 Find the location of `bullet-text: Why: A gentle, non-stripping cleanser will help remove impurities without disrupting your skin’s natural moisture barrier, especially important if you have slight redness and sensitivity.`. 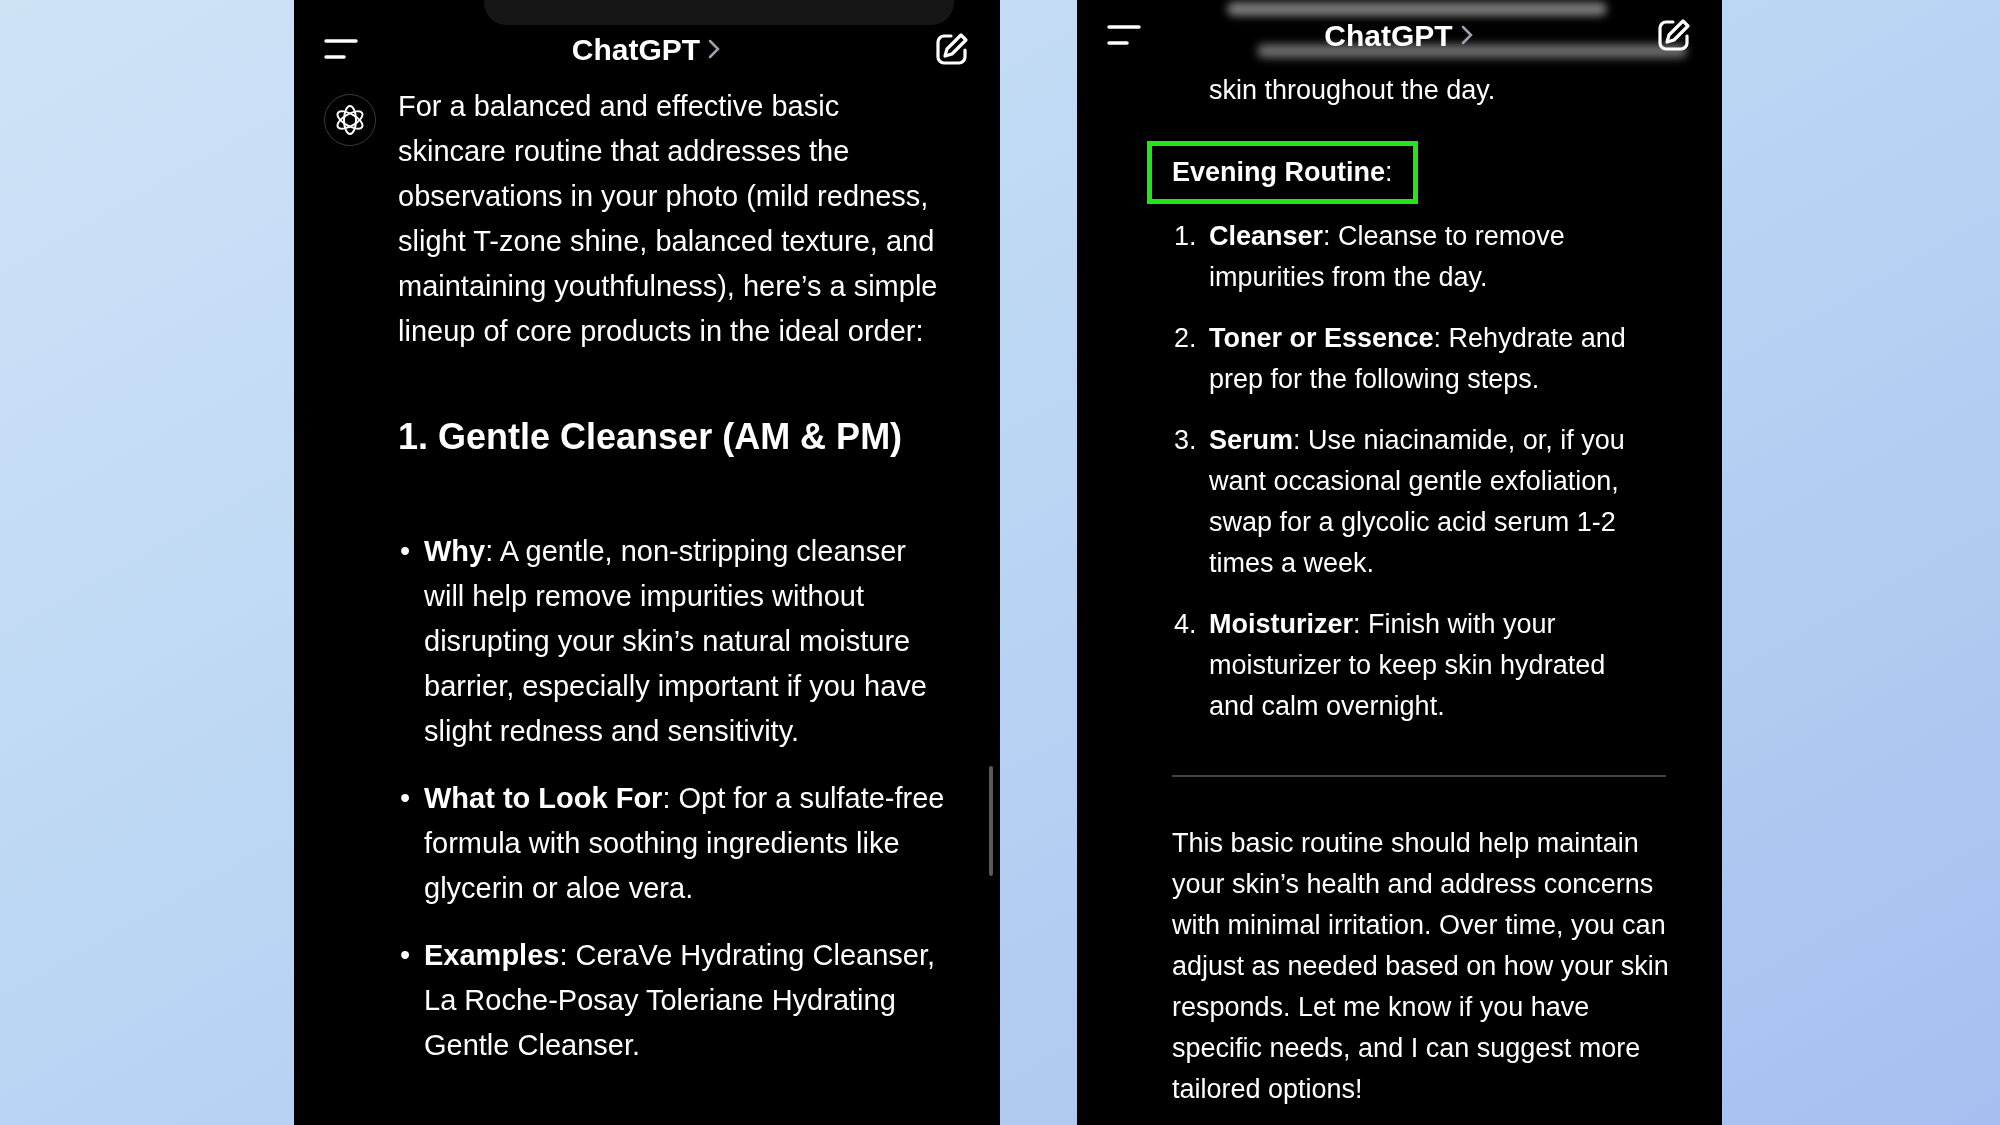

bullet-text: Why: A gentle, non-stripping cleanser will help remove impurities without disrupting your skin’s natural moisture barrier, especially important if you have slight redness and sensitivity. is located at coordinates (676, 641).